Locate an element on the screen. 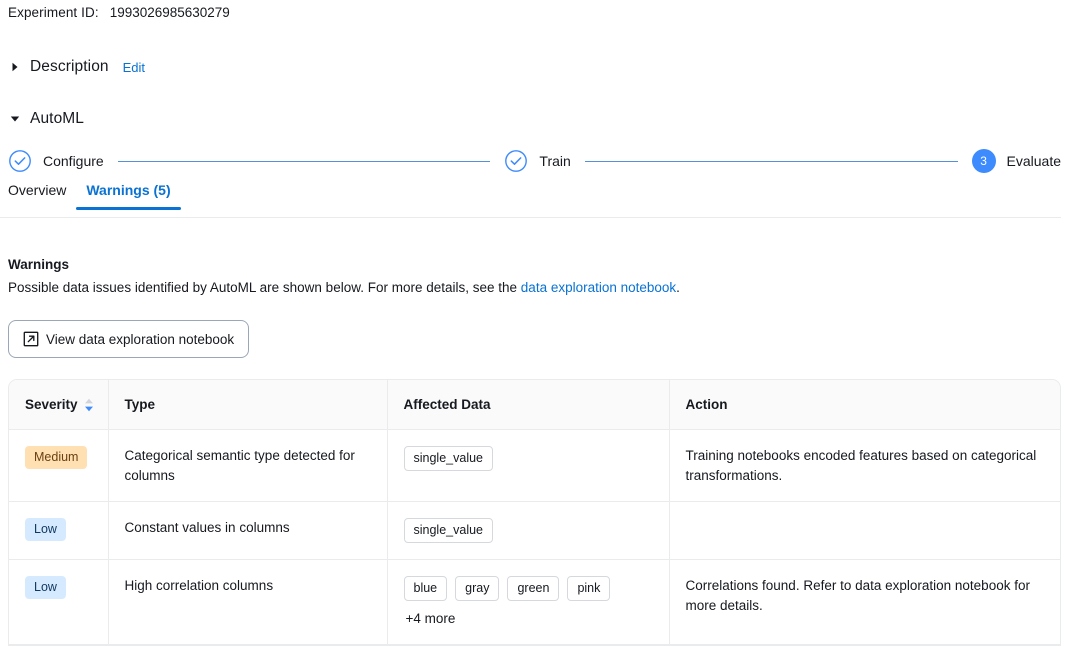 This screenshot has width=1069, height=647. step-evaluate: 3 Evaluate is located at coordinates (1016, 161).